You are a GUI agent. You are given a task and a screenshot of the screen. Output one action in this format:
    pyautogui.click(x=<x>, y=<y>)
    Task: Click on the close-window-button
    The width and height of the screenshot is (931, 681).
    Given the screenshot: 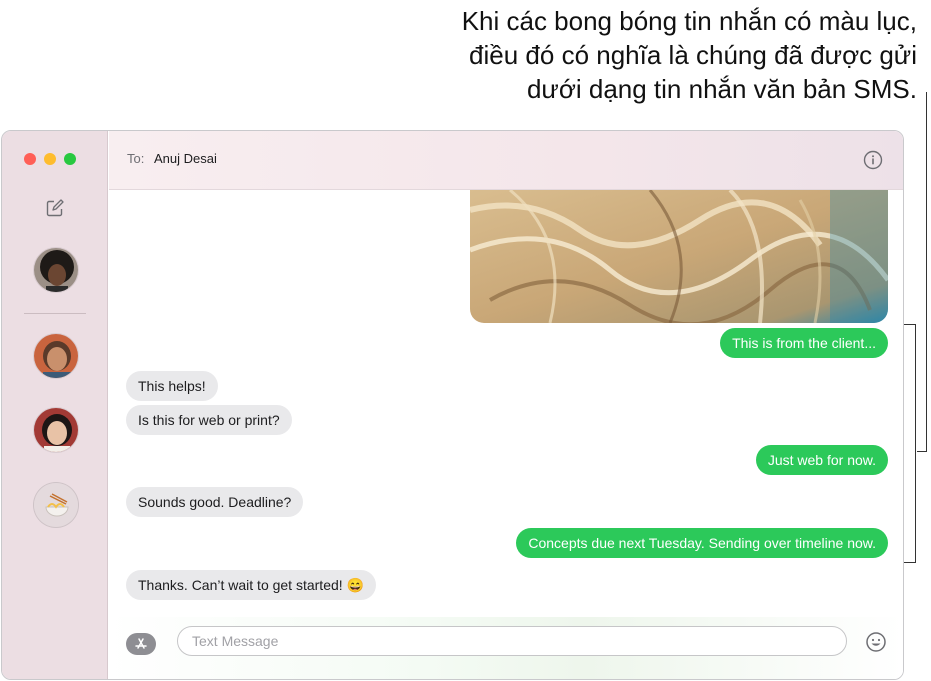 What is the action you would take?
    pyautogui.click(x=30, y=159)
    